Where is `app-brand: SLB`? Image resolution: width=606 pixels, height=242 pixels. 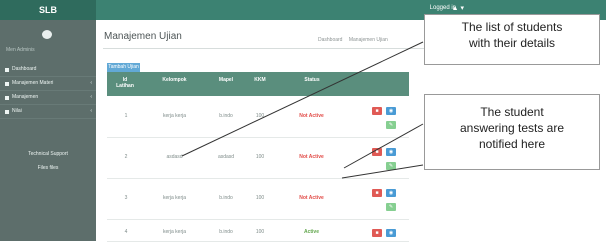 app-brand: SLB is located at coordinates (48, 10).